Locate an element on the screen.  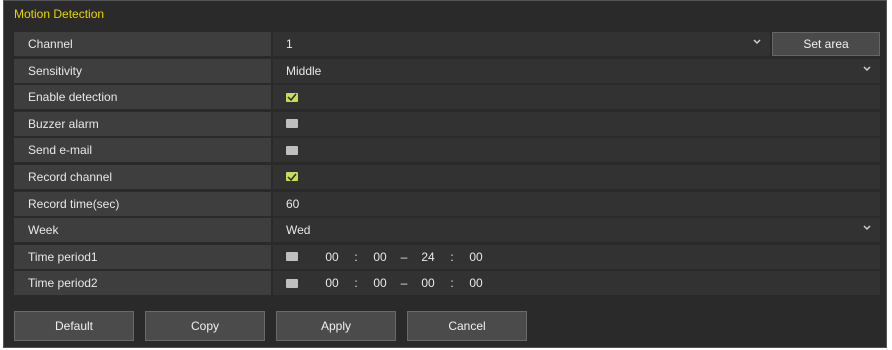
sensitivity-row: Sensitivity Middle is located at coordinates (447, 70).